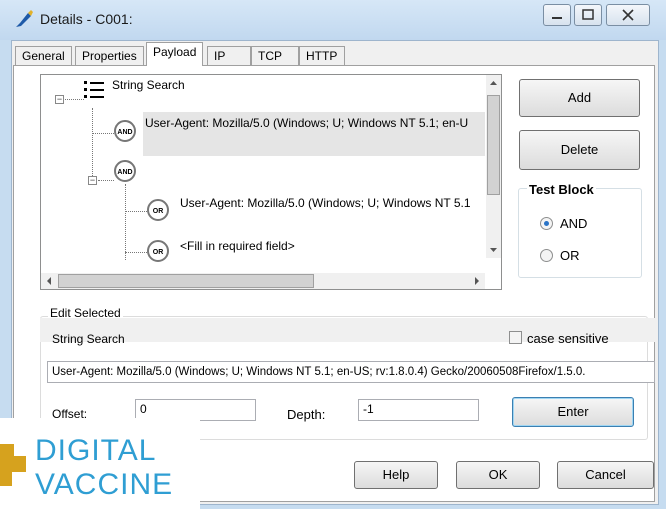 The width and height of the screenshot is (666, 509). I want to click on or-radio-label: OR, so click(570, 255).